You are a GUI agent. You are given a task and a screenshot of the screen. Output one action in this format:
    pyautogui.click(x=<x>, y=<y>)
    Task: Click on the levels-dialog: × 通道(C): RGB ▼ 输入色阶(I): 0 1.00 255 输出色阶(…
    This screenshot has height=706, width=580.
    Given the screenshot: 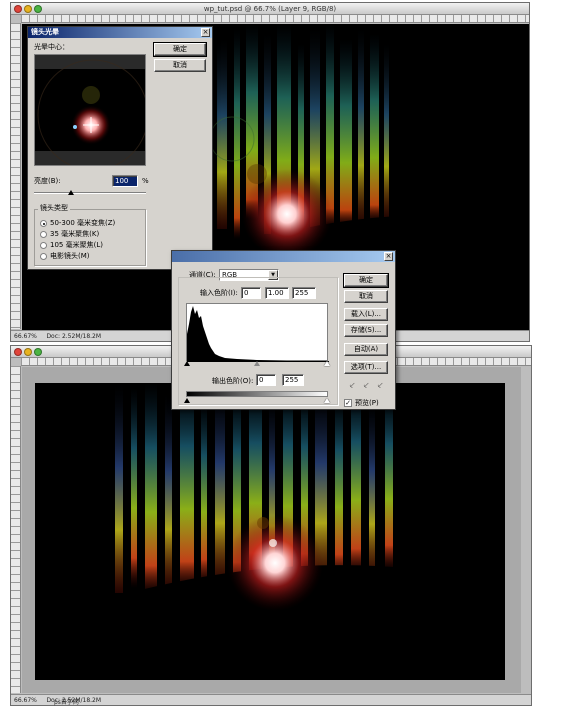 What is the action you would take?
    pyautogui.click(x=283, y=330)
    